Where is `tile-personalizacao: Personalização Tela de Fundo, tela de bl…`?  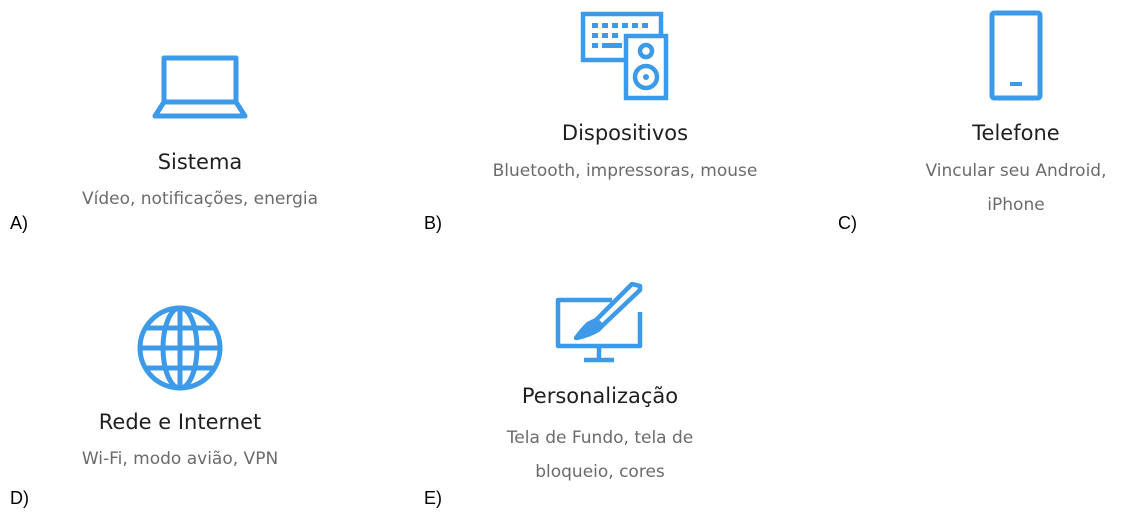 tile-personalizacao: Personalização Tela de Fundo, tela de bl… is located at coordinates (600, 387).